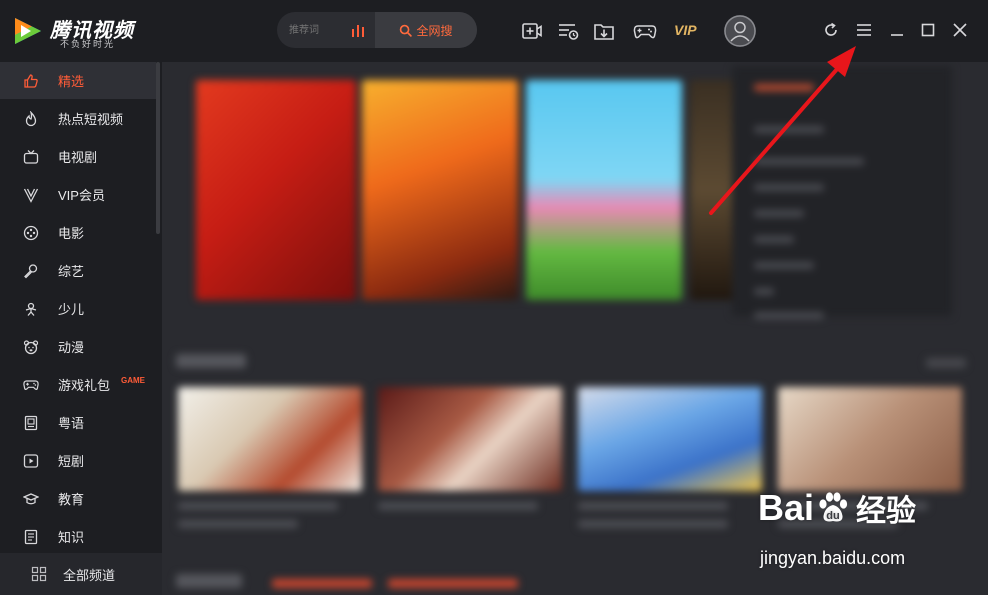 The height and width of the screenshot is (595, 988). Describe the element at coordinates (31, 80) in the screenshot. I see `thumbs-up-icon` at that location.